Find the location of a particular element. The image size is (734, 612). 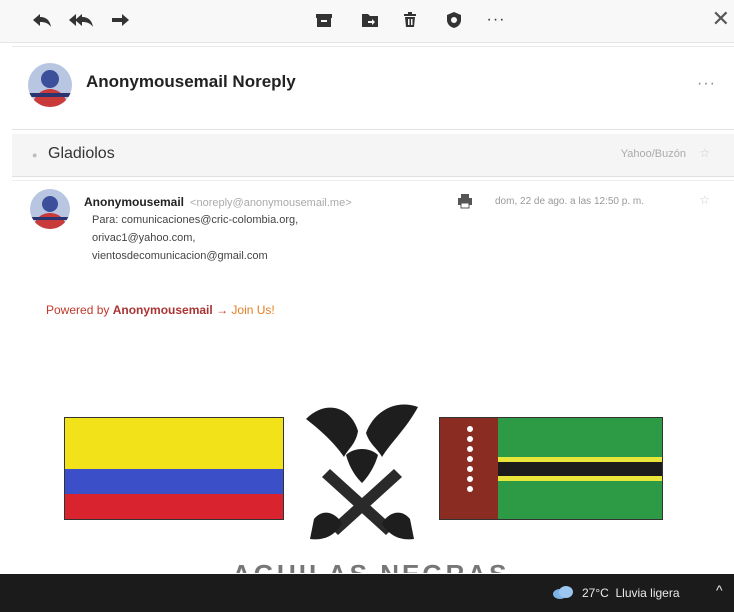

temperature: 27°C is located at coordinates (595, 593).